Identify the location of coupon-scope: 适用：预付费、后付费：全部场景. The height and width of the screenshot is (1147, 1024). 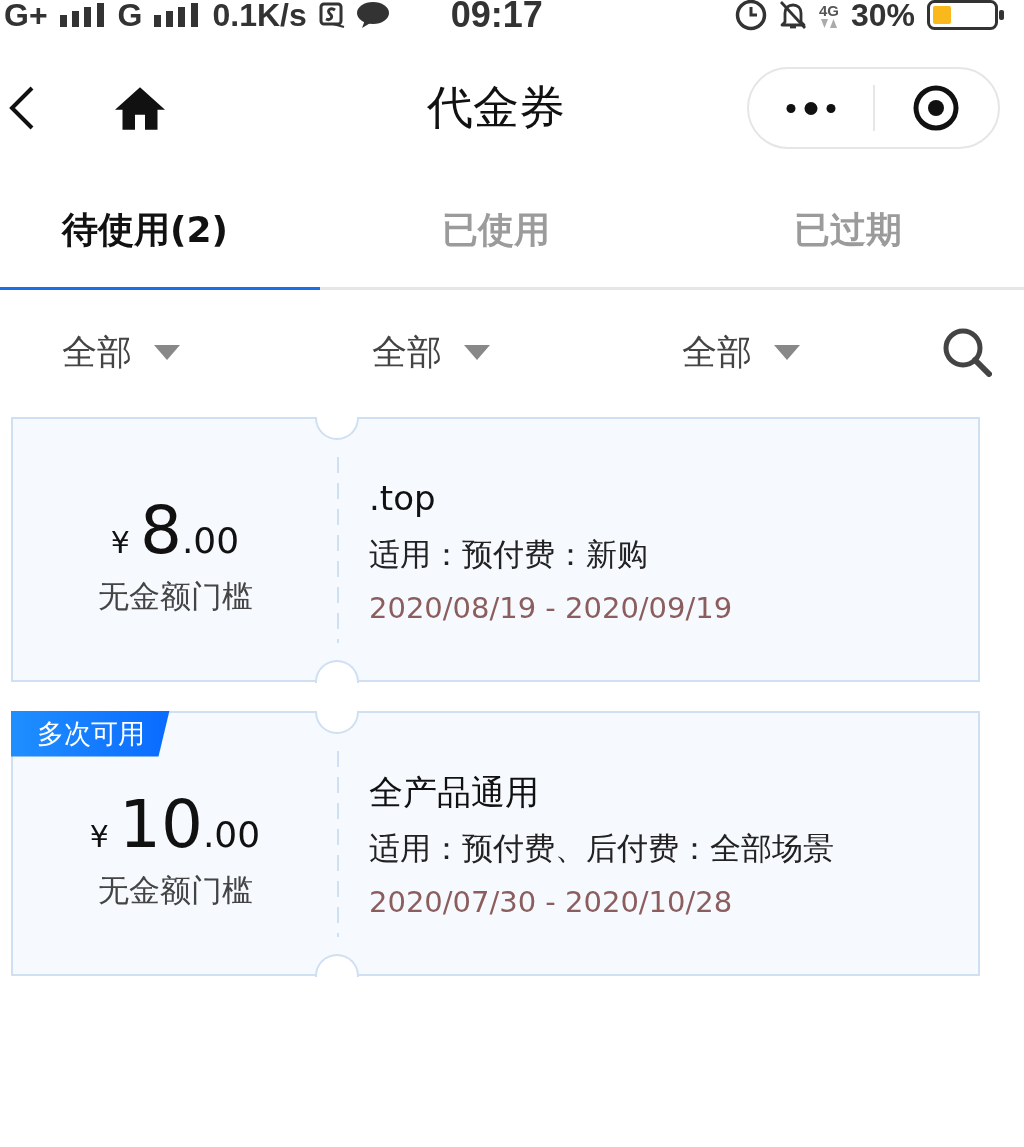
(602, 848).